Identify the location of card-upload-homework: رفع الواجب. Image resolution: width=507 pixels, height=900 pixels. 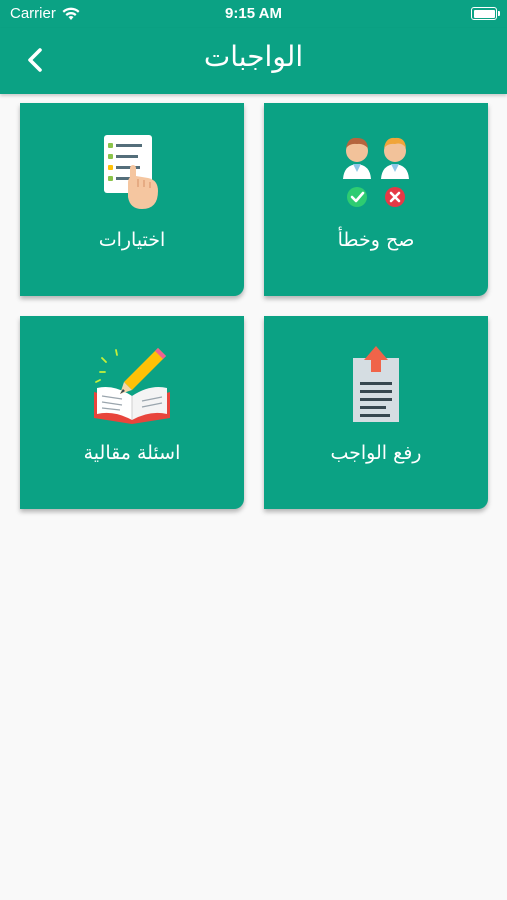
(376, 412).